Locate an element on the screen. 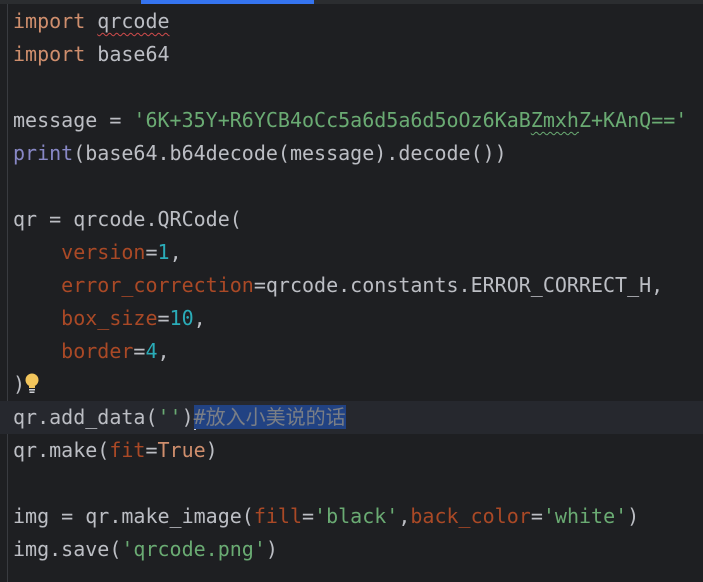 The height and width of the screenshot is (582, 703). code-token: '6K+35Y+R6YCB4oCc5a6d5a6d5oOz6KaB is located at coordinates (332, 120).